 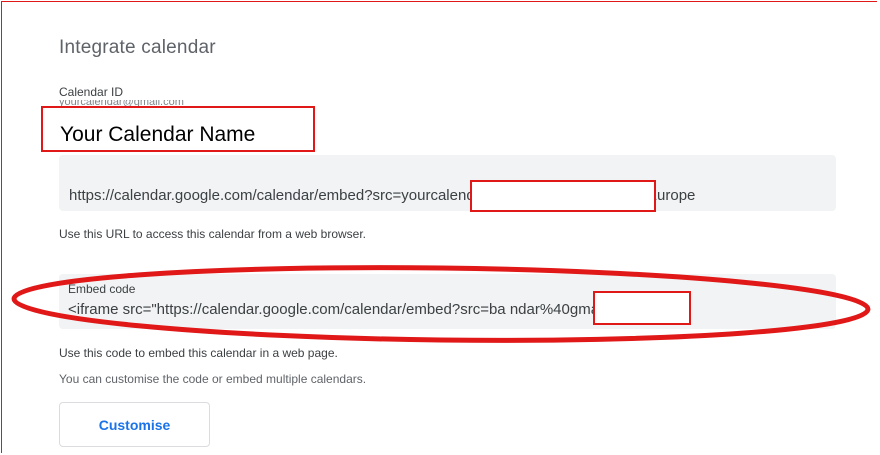 I want to click on redaction-box-url, so click(x=563, y=196).